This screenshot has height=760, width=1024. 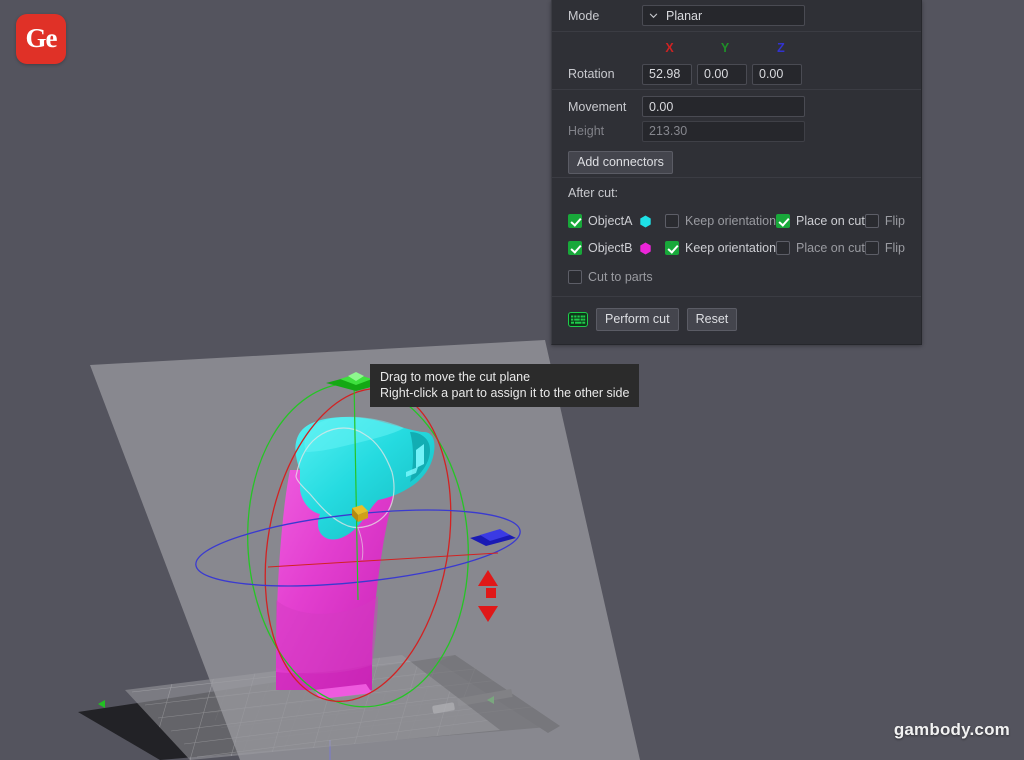 I want to click on logo-text: Ge, so click(x=41, y=37).